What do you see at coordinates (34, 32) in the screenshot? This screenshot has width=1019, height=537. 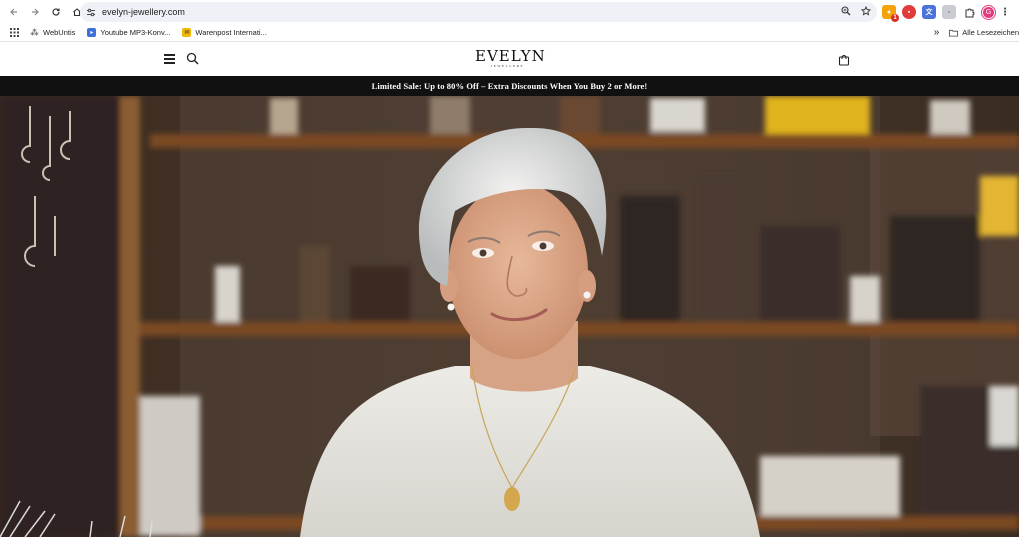 I see `webuntis-favicon-icon: ⁂` at bounding box center [34, 32].